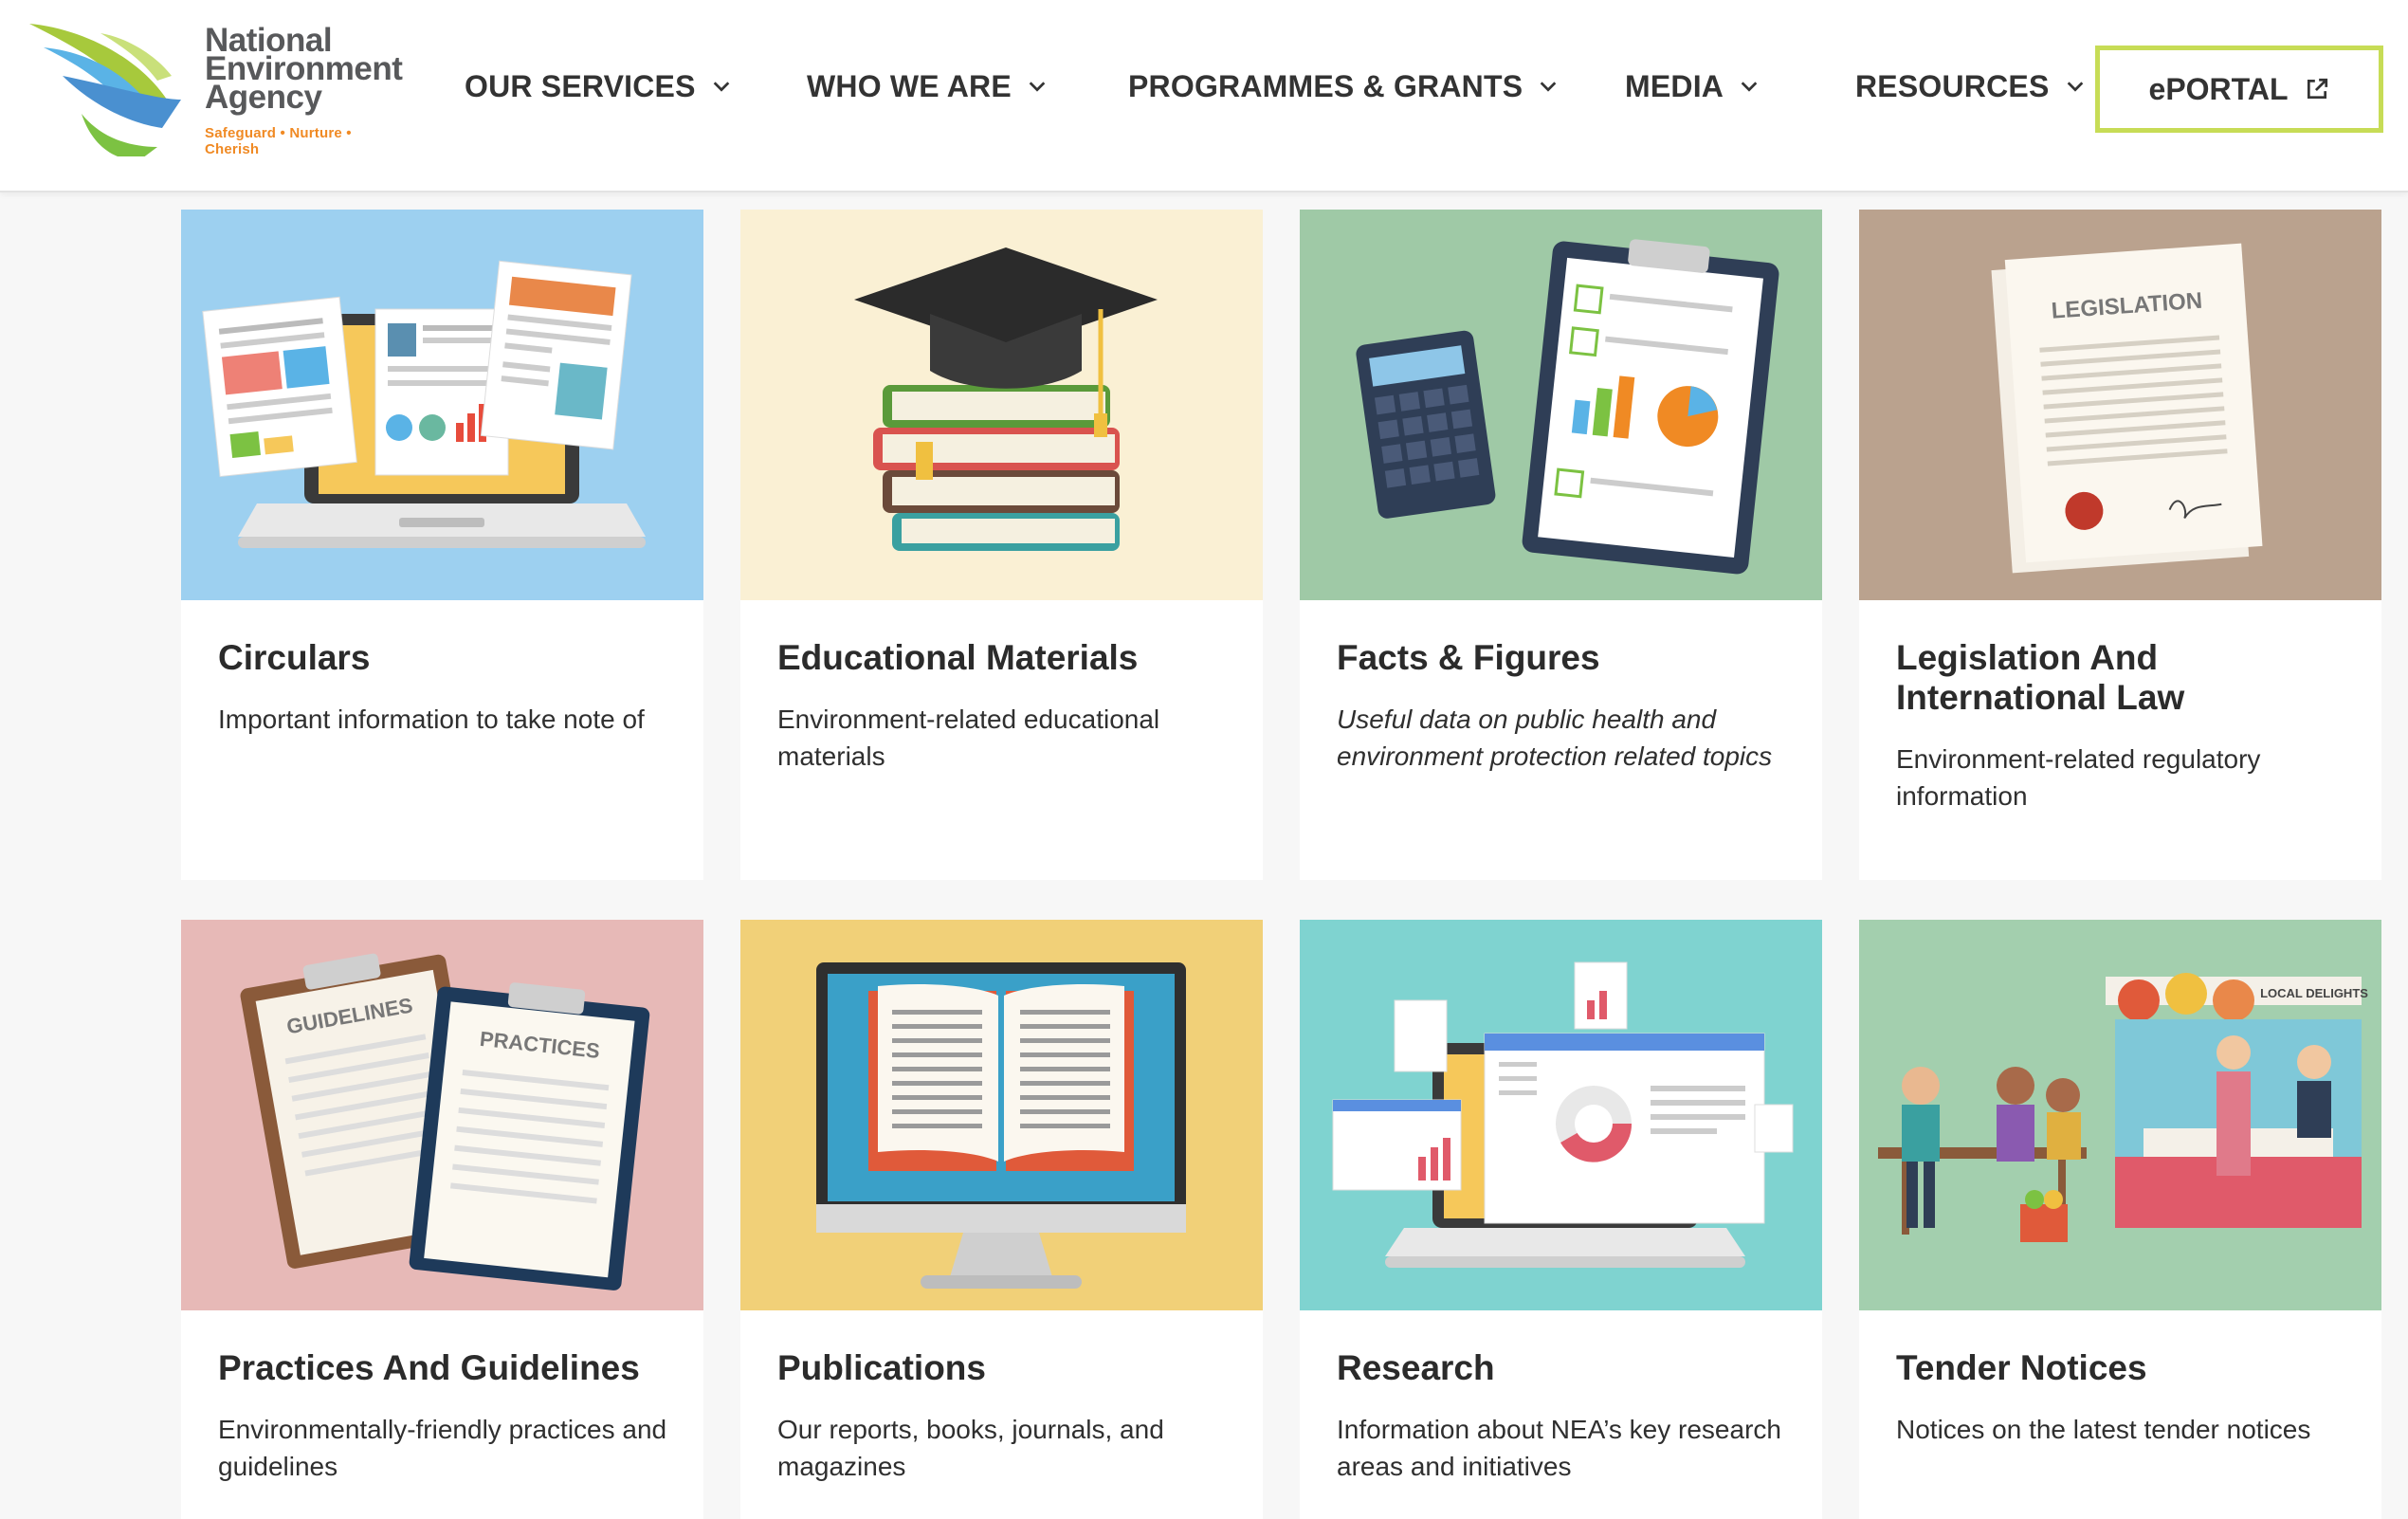 The width and height of the screenshot is (2408, 1519). What do you see at coordinates (431, 719) in the screenshot?
I see `card-description: Important information to take note of` at bounding box center [431, 719].